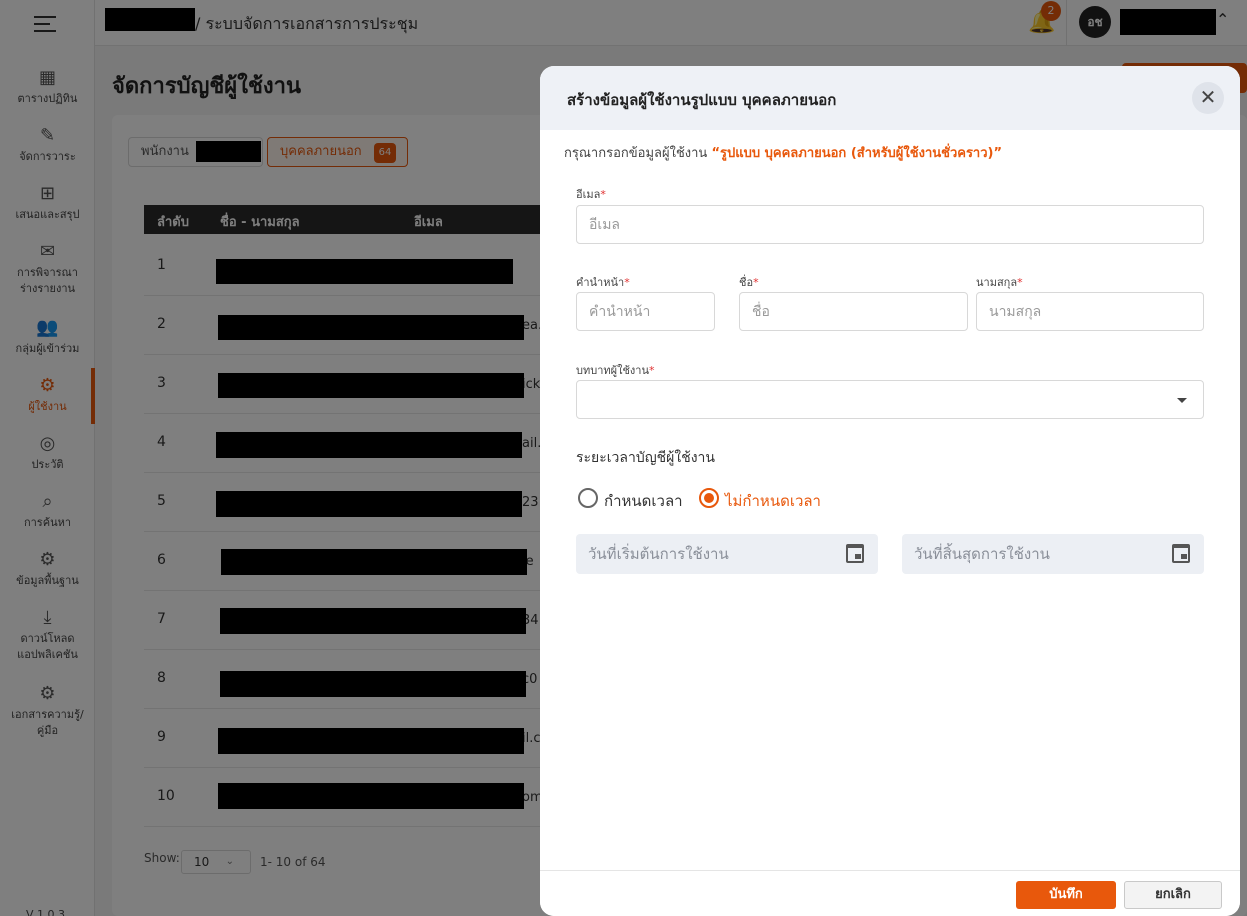  What do you see at coordinates (1090, 311) in the screenshot?
I see `last-name-field` at bounding box center [1090, 311].